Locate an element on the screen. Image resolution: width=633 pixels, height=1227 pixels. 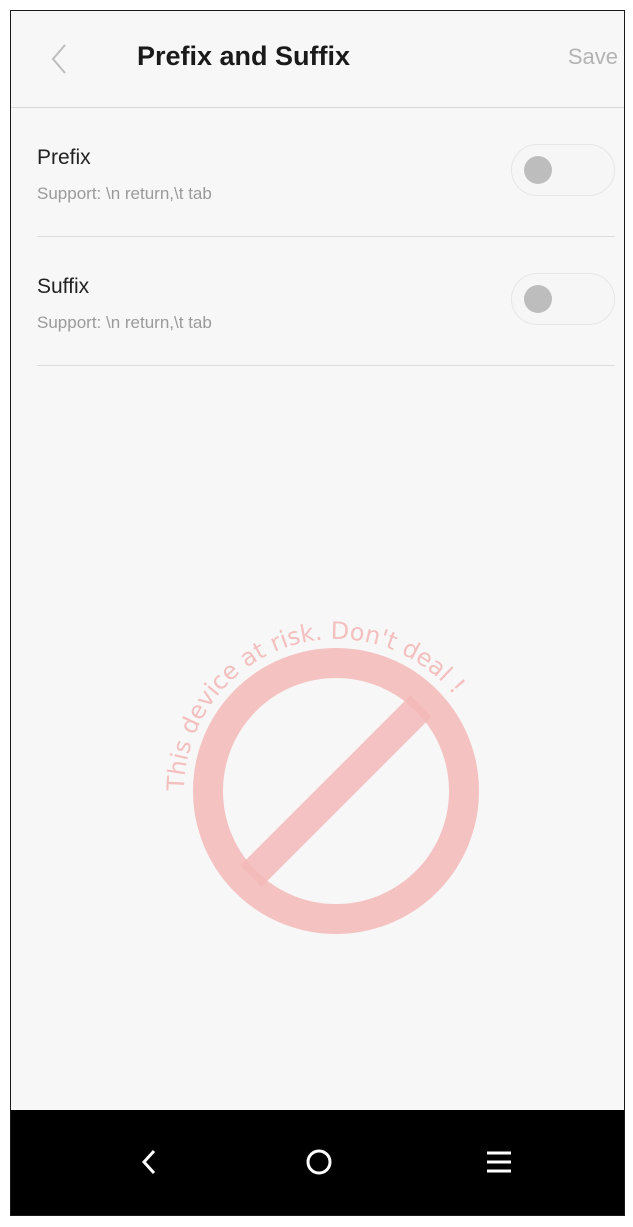
nav-back-button is located at coordinates (149, 1162).